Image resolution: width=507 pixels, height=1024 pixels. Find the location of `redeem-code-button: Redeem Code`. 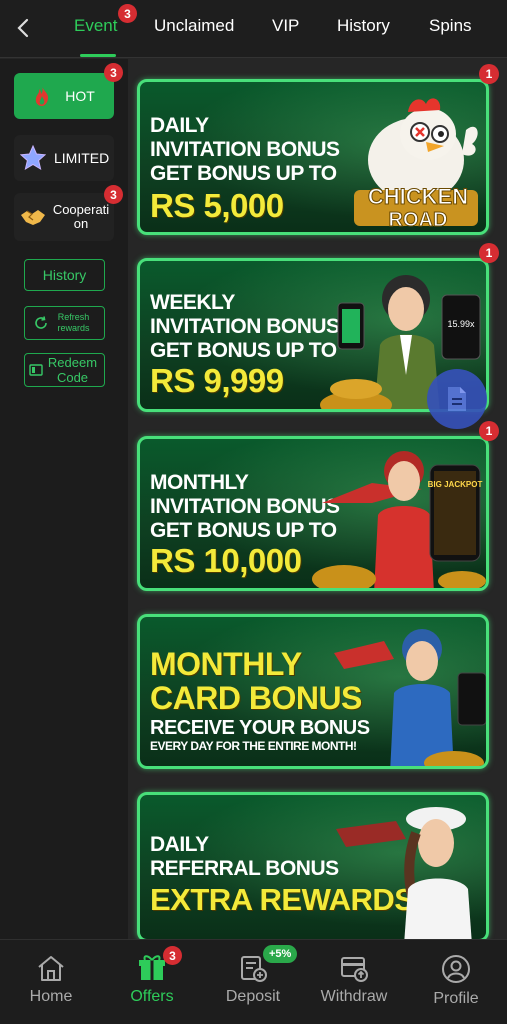

redeem-code-button: Redeem Code is located at coordinates (64, 370).